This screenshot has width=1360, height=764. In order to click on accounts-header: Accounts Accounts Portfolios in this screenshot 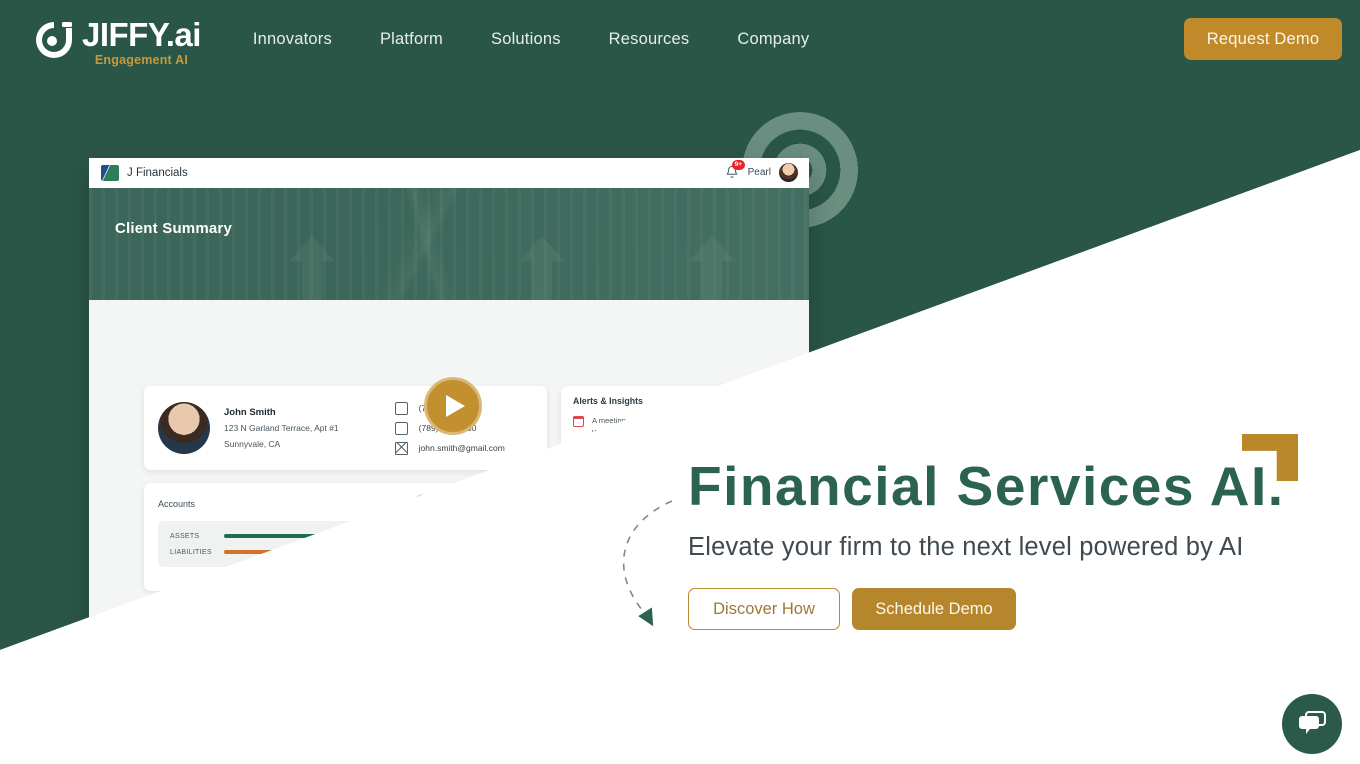, I will do `click(345, 503)`.